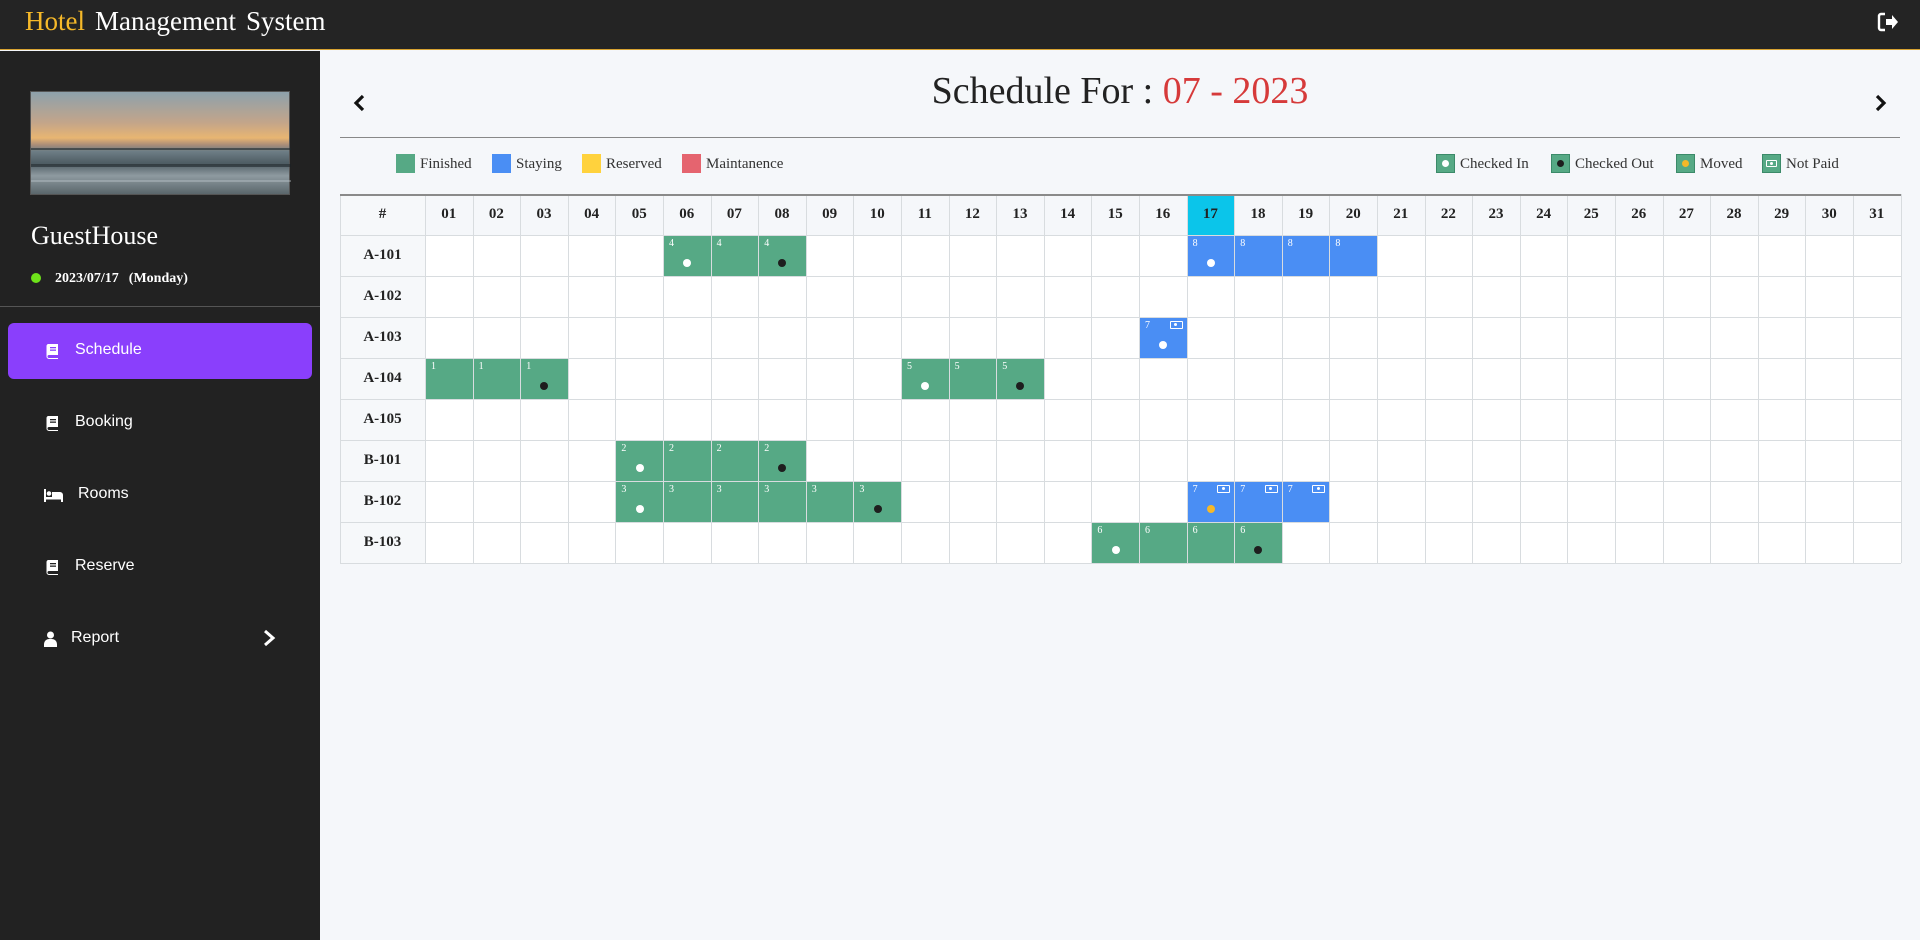  What do you see at coordinates (925, 214) in the screenshot?
I see `day-header: 11` at bounding box center [925, 214].